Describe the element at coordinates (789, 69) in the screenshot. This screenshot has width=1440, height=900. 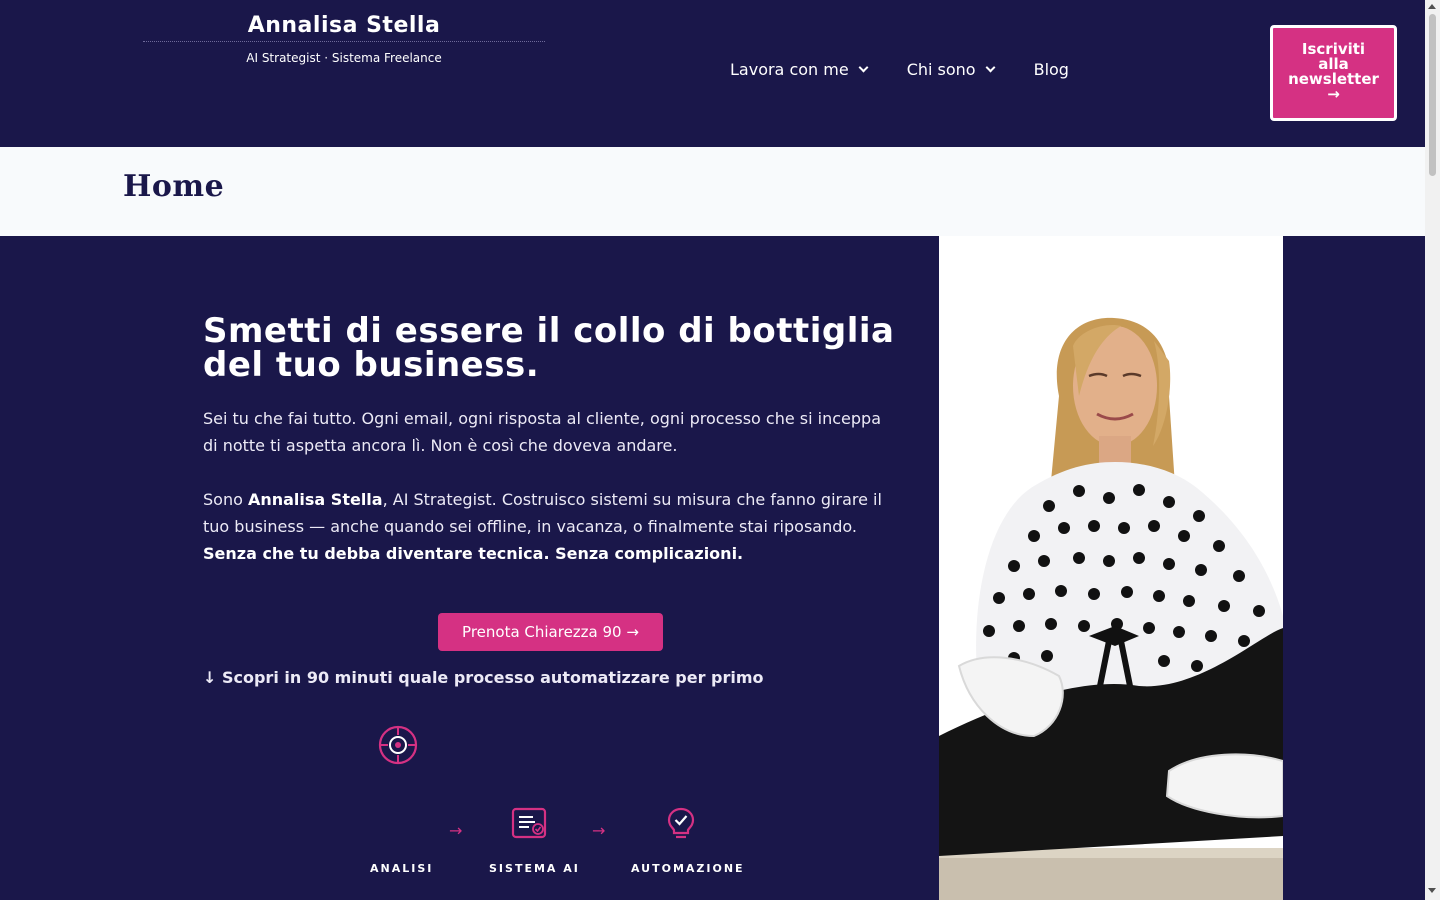
I see `nav-item-label: Lavora con me` at that location.